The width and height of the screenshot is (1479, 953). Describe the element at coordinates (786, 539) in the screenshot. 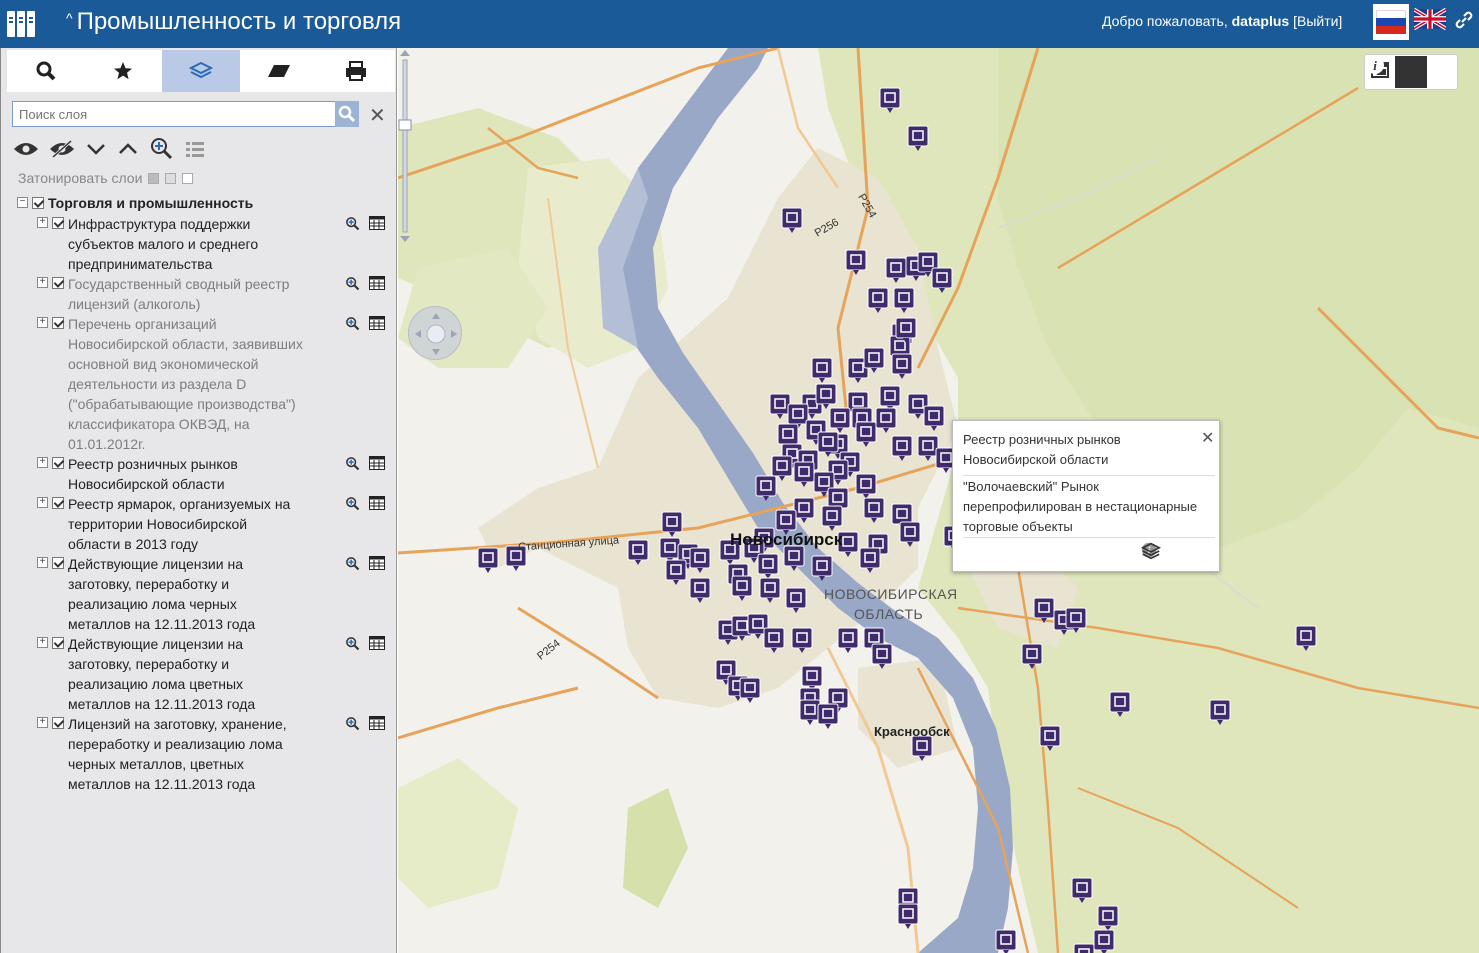

I see `city-label: Новосибирск` at that location.